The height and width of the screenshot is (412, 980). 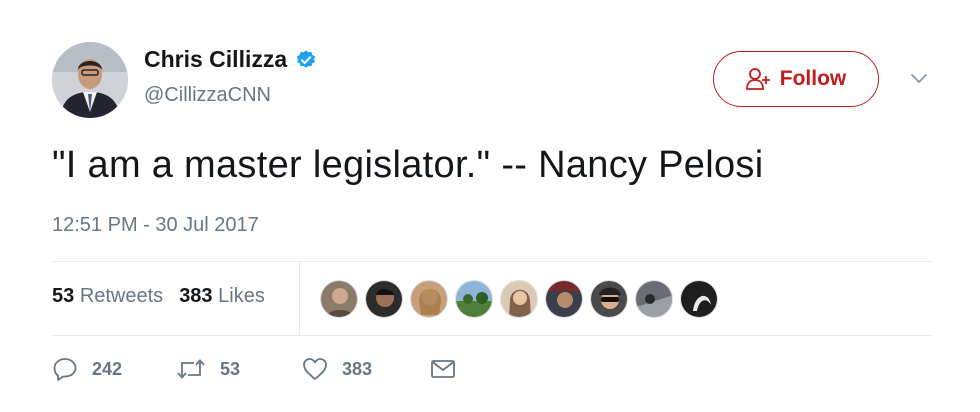 What do you see at coordinates (191, 369) in the screenshot?
I see `retweet-icon` at bounding box center [191, 369].